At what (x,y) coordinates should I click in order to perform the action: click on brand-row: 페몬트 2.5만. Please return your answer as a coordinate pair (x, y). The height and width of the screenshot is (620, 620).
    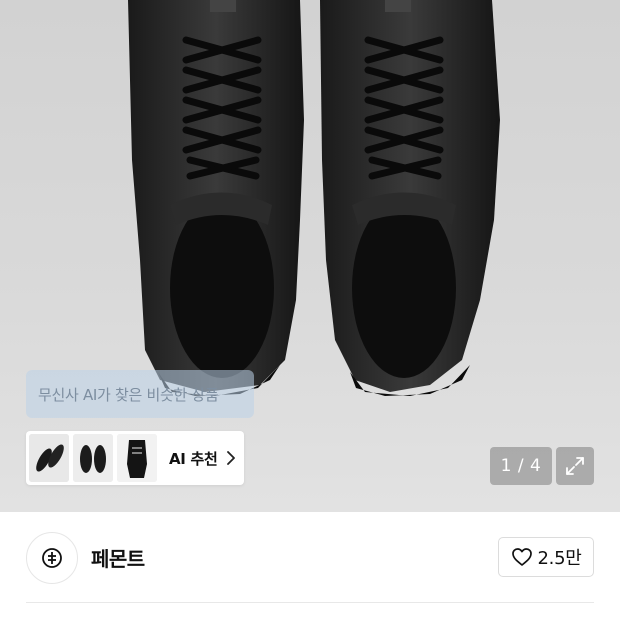
    Looking at the image, I should click on (310, 557).